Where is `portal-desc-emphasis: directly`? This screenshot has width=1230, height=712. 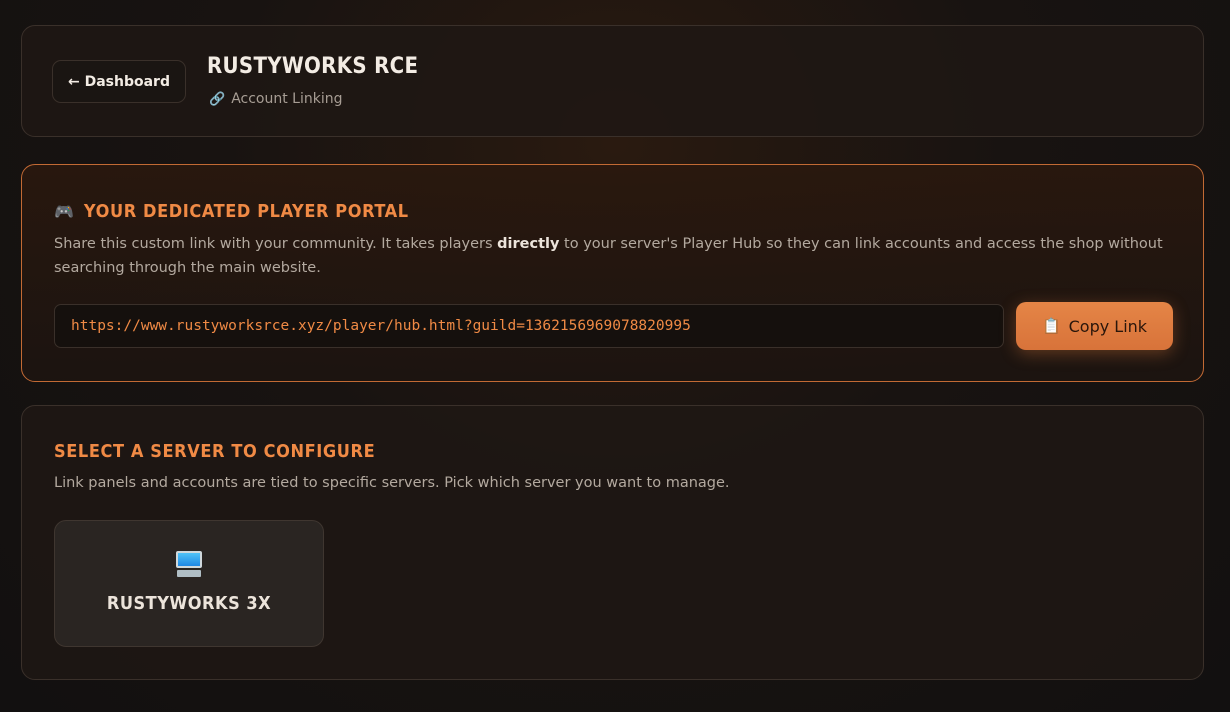
portal-desc-emphasis: directly is located at coordinates (528, 244).